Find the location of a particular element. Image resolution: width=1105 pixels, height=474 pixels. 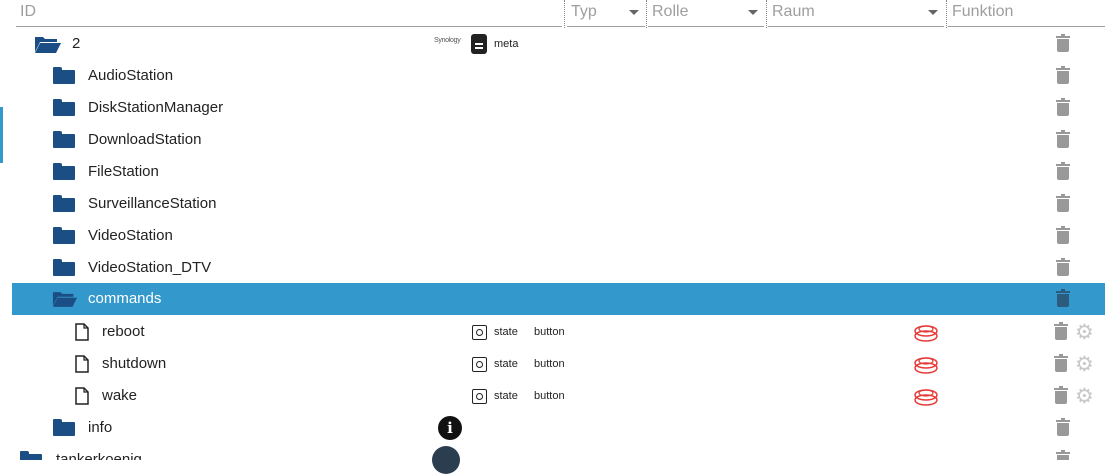

meta-type-label: meta is located at coordinates (506, 44).